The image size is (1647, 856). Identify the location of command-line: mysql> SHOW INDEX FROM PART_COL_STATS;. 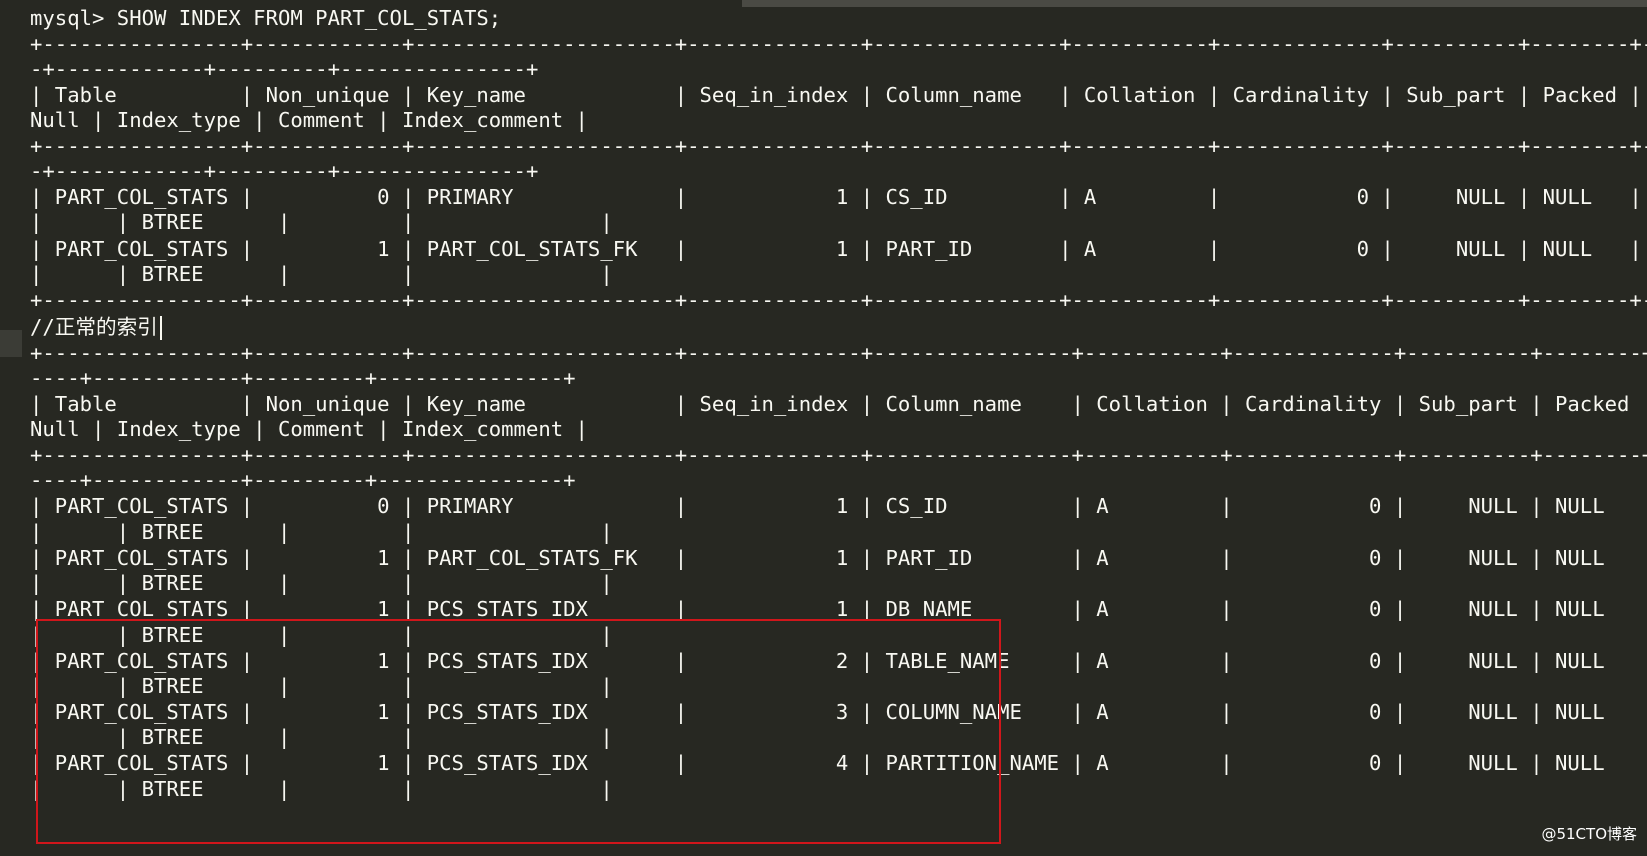
(265, 18).